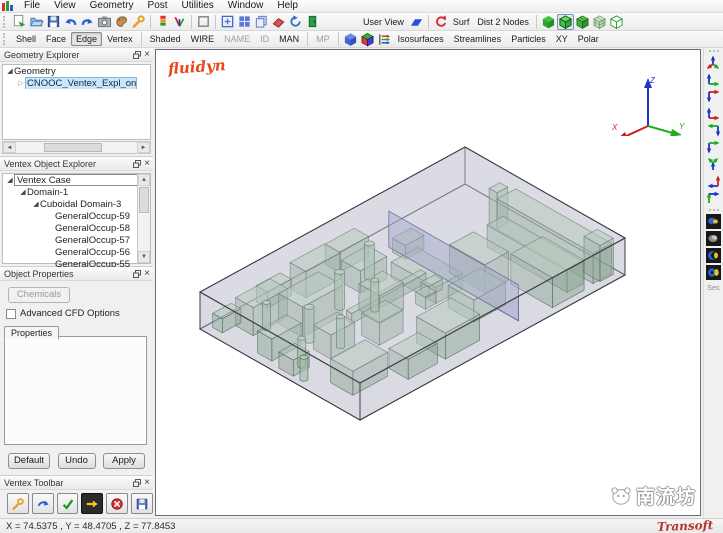 The width and height of the screenshot is (723, 533). Describe the element at coordinates (713, 130) in the screenshot. I see `view-right-icon` at that location.